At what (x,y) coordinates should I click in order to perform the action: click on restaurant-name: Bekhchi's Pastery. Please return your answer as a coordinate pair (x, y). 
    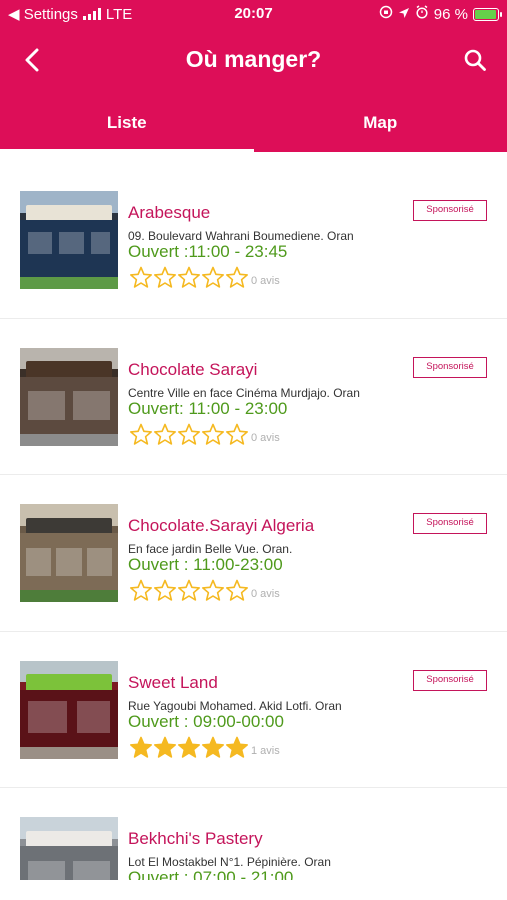
    Looking at the image, I should click on (195, 839).